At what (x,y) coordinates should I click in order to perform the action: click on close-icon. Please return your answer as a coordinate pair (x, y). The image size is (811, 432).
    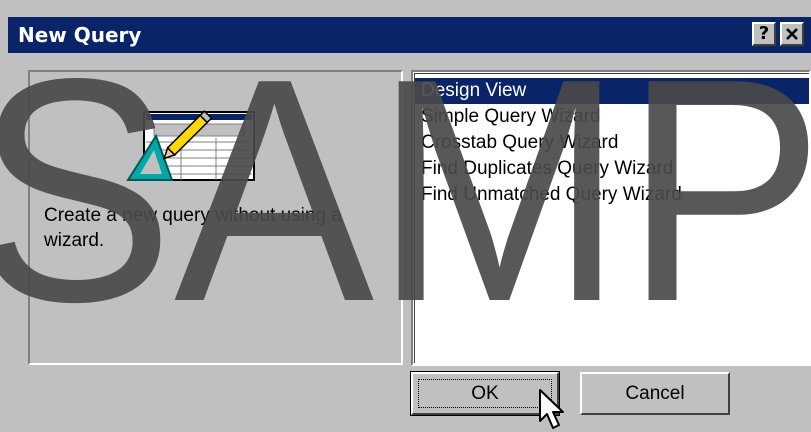
    Looking at the image, I should click on (792, 34).